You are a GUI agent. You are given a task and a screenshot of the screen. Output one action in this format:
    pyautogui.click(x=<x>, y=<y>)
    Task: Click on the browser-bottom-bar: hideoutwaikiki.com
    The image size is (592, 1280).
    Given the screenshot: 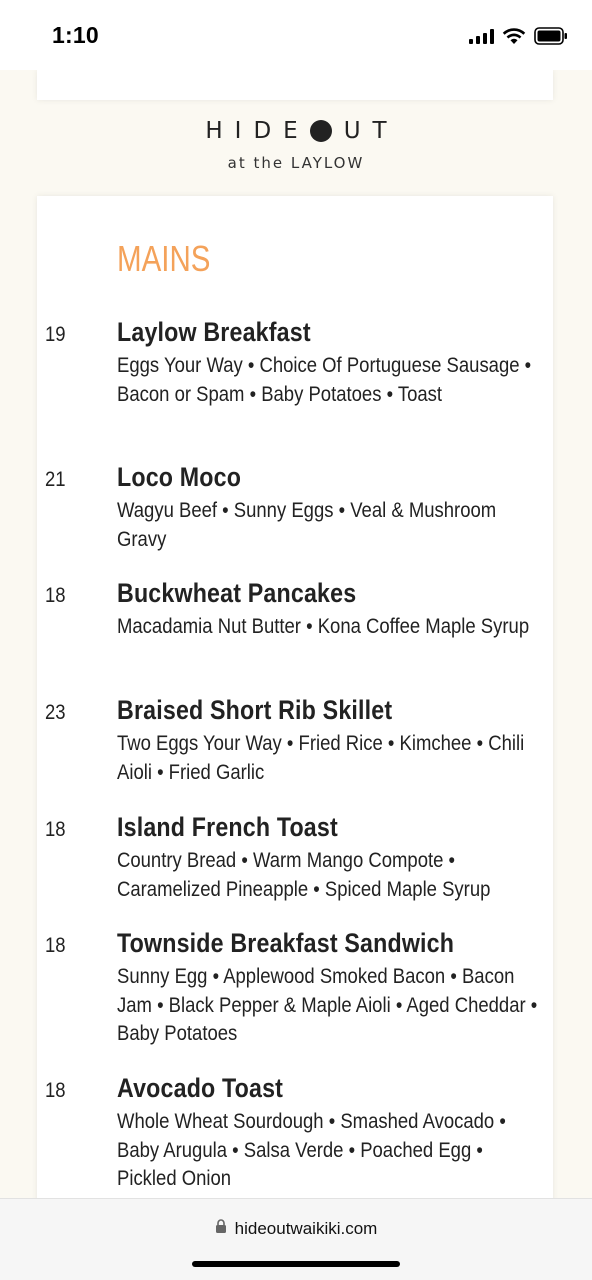 What is the action you would take?
    pyautogui.click(x=296, y=1239)
    